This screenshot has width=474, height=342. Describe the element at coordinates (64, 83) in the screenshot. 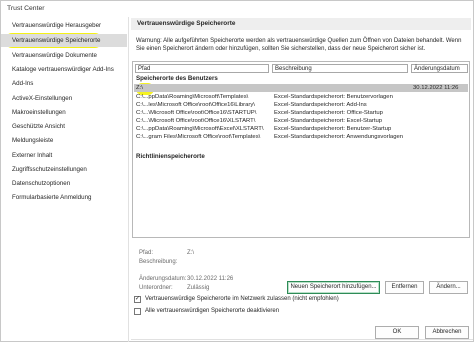

I see `sidebar-item-addins: Add-Ins` at that location.